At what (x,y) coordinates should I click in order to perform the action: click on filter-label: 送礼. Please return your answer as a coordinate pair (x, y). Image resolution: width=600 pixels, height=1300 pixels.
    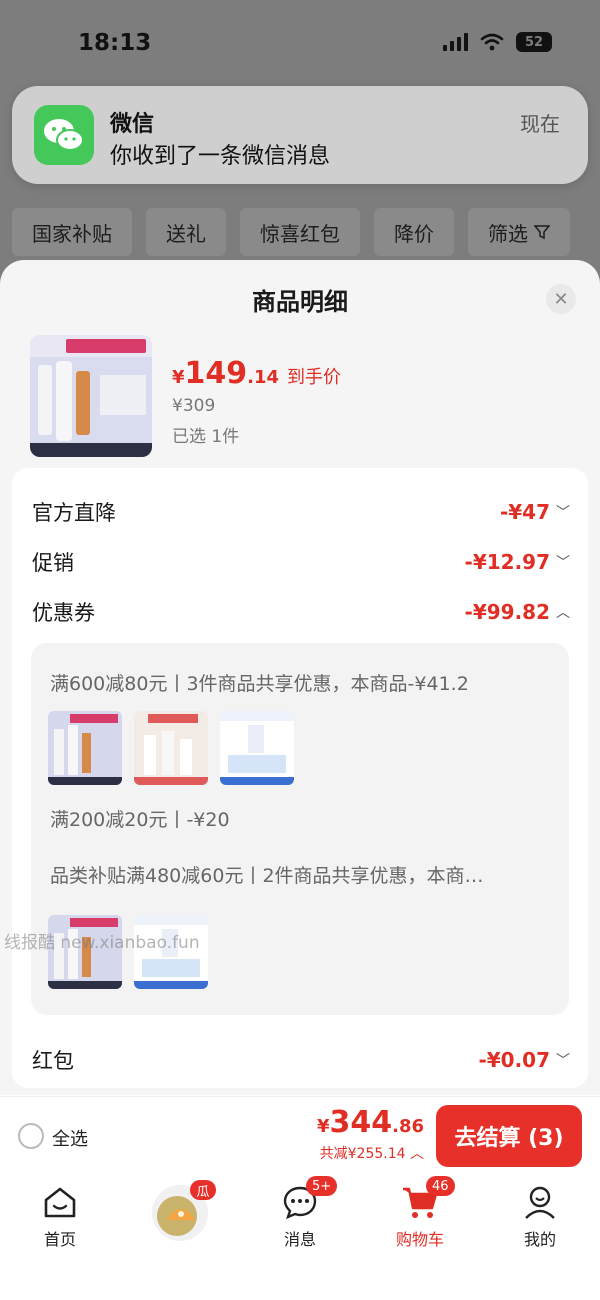
    Looking at the image, I should click on (186, 233).